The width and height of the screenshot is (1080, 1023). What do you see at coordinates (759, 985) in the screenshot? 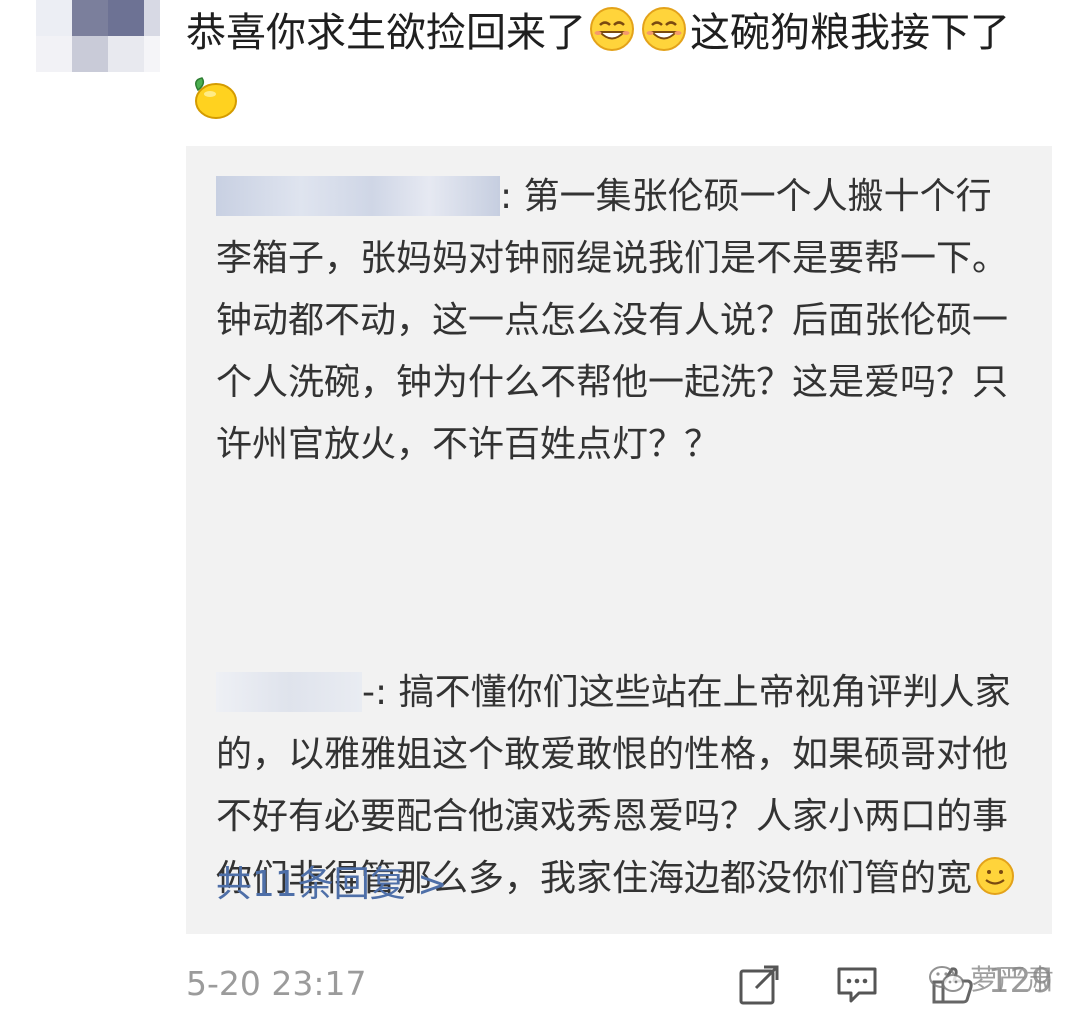
I see `share-icon` at bounding box center [759, 985].